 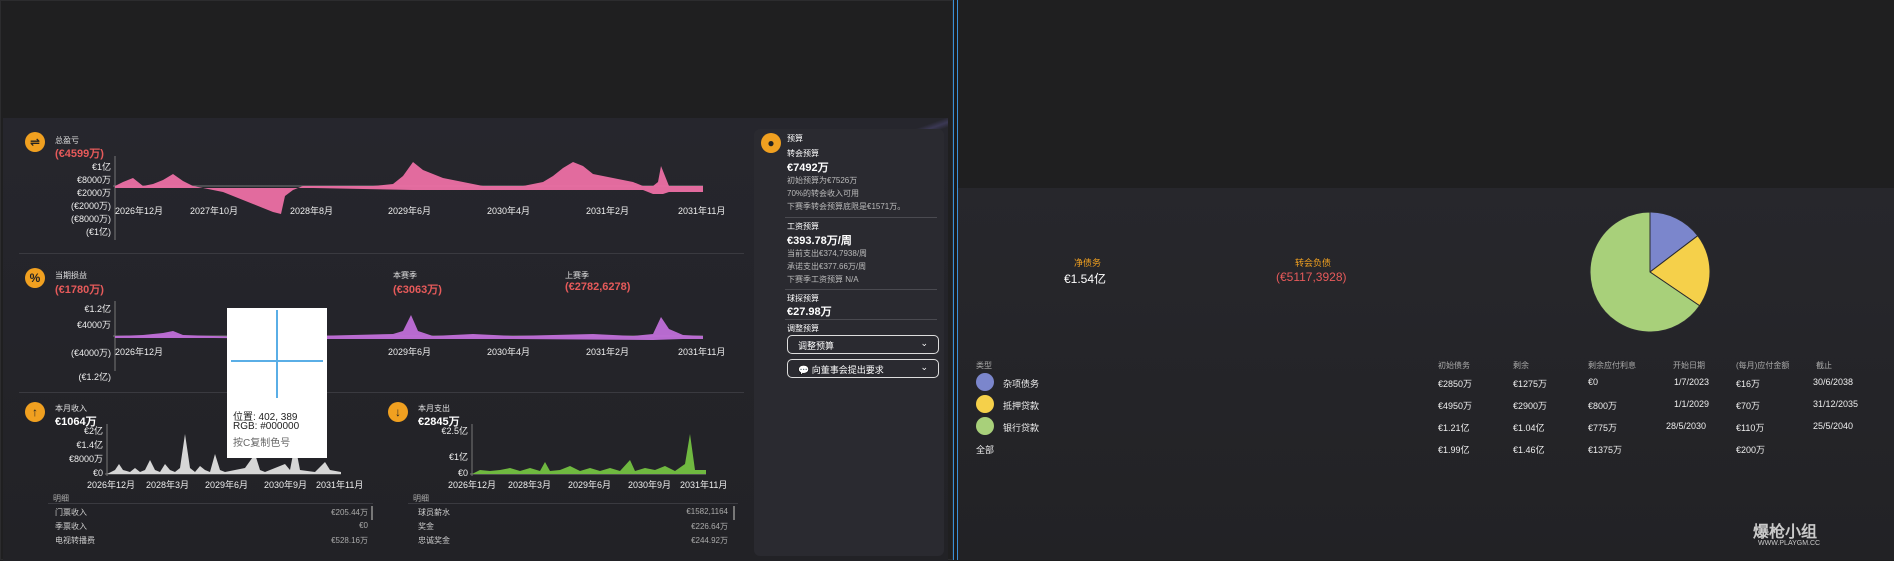 What do you see at coordinates (93, 193) in the screenshot?
I see `y-tick: €2000万` at bounding box center [93, 193].